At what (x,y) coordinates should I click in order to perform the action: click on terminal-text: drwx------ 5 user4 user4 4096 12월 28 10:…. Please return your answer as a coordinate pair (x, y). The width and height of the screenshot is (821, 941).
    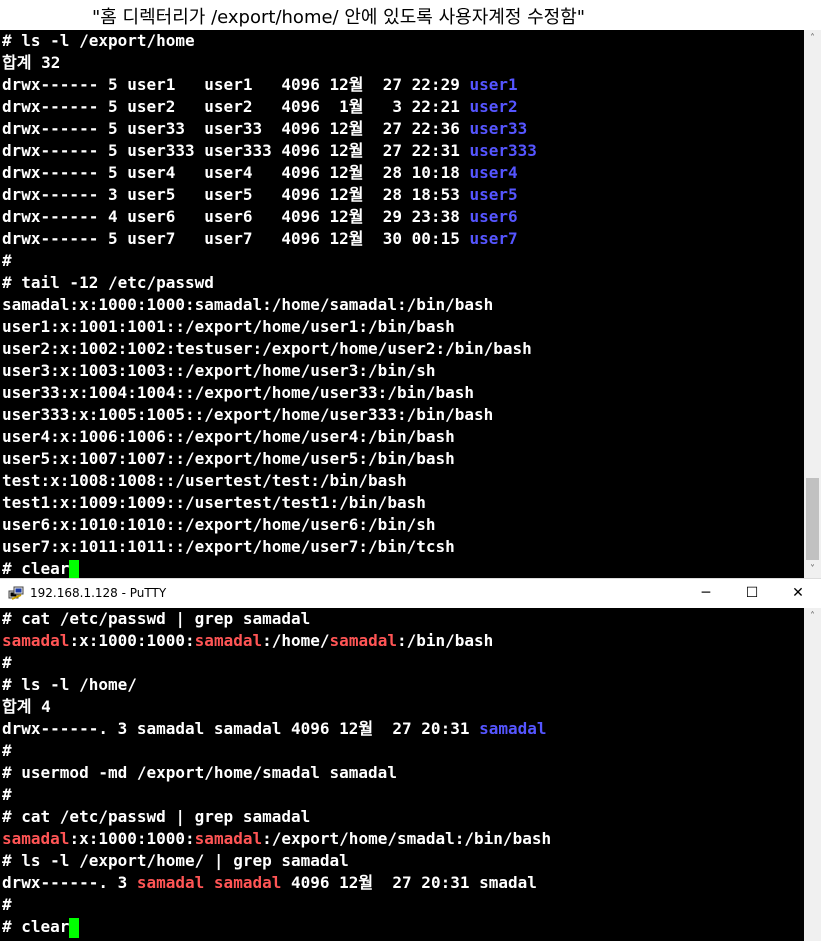
    Looking at the image, I should click on (236, 172).